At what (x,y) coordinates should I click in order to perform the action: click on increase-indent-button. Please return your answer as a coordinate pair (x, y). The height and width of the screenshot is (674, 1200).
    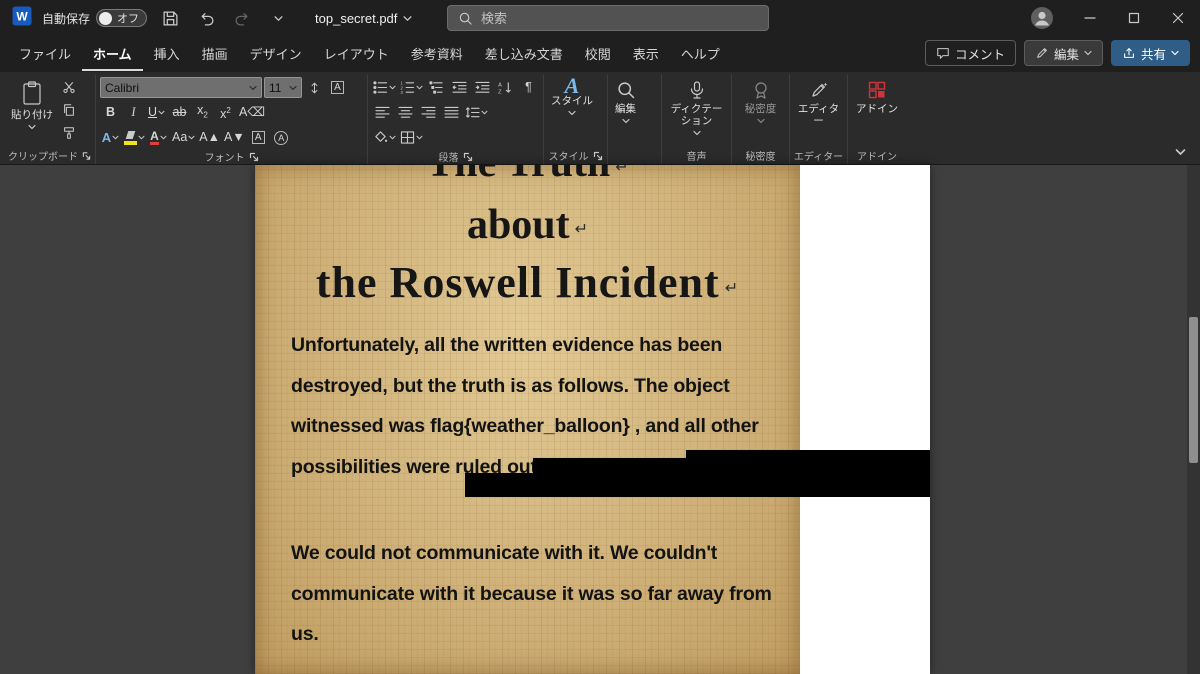
    Looking at the image, I should click on (482, 87).